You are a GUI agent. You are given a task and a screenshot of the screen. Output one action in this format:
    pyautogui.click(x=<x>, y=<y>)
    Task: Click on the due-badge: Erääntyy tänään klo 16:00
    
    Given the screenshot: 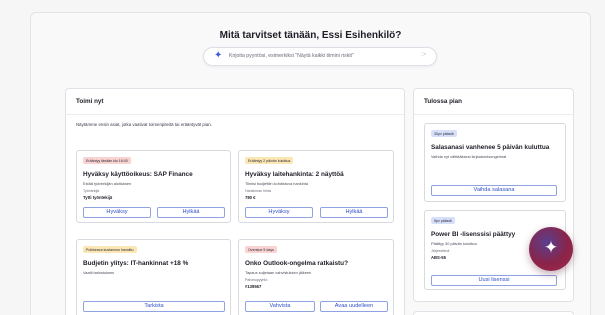 What is the action you would take?
    pyautogui.click(x=107, y=160)
    